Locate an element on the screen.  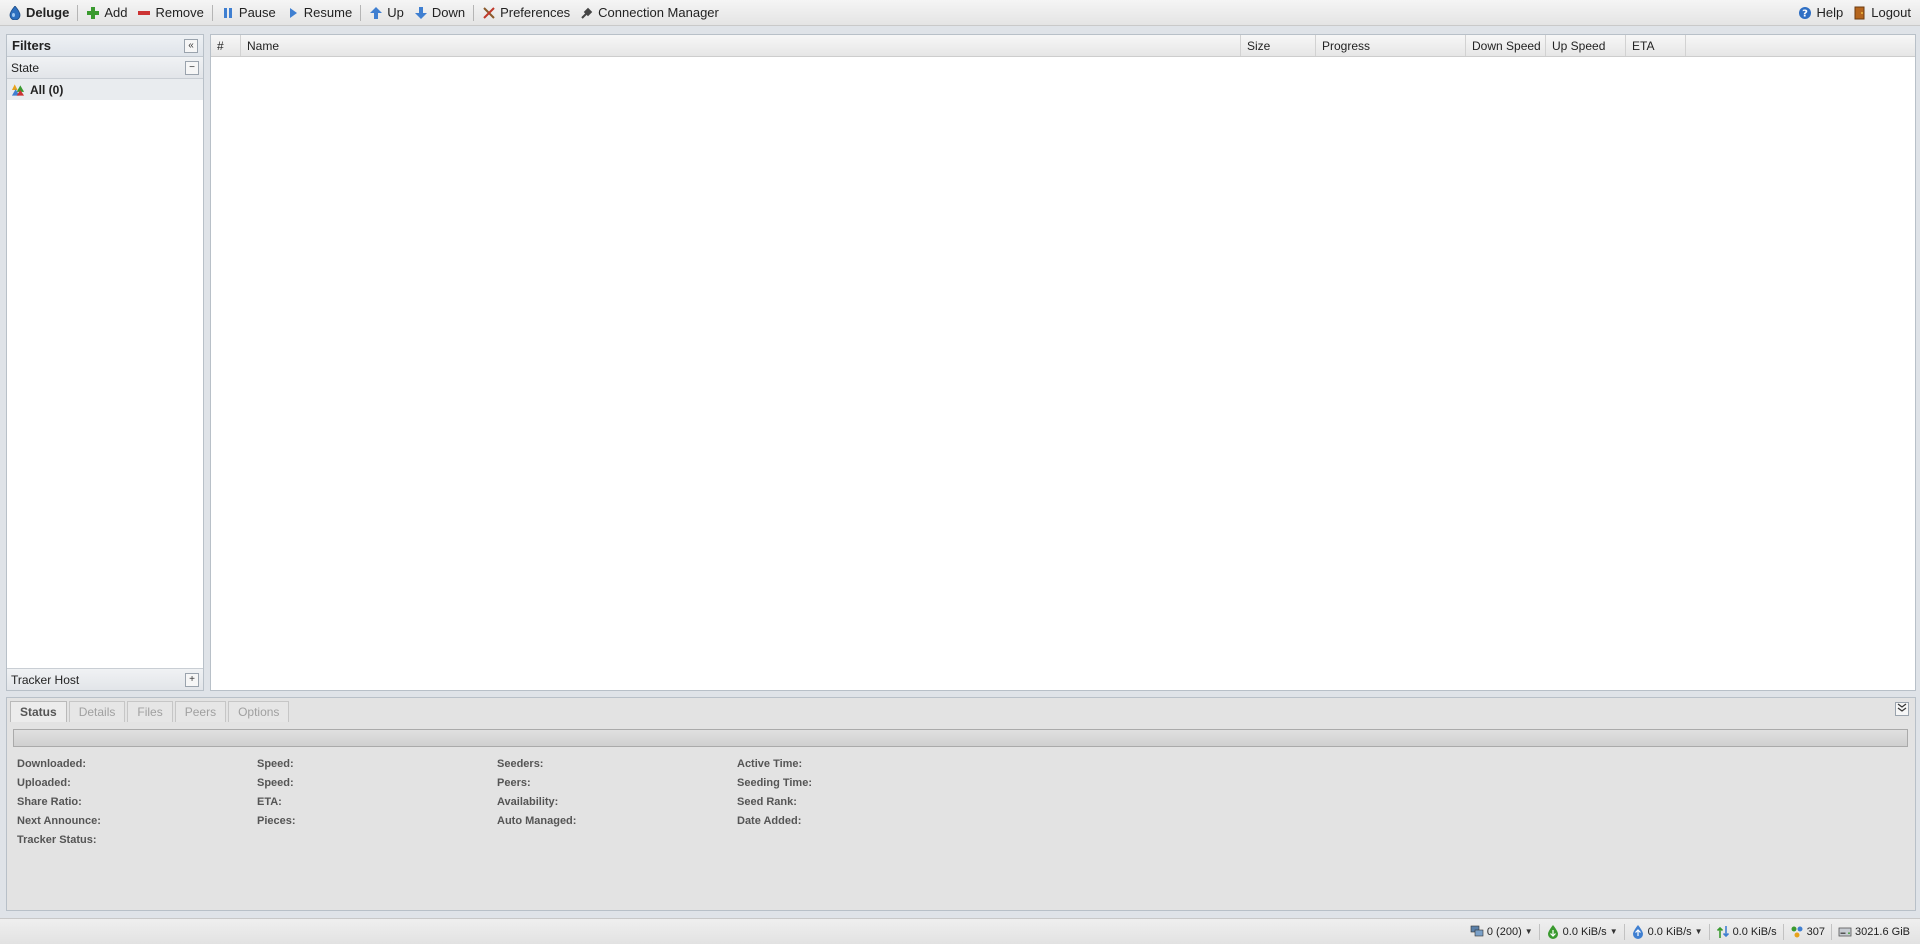
filter-item-all-label: All (0) is located at coordinates (47, 89).